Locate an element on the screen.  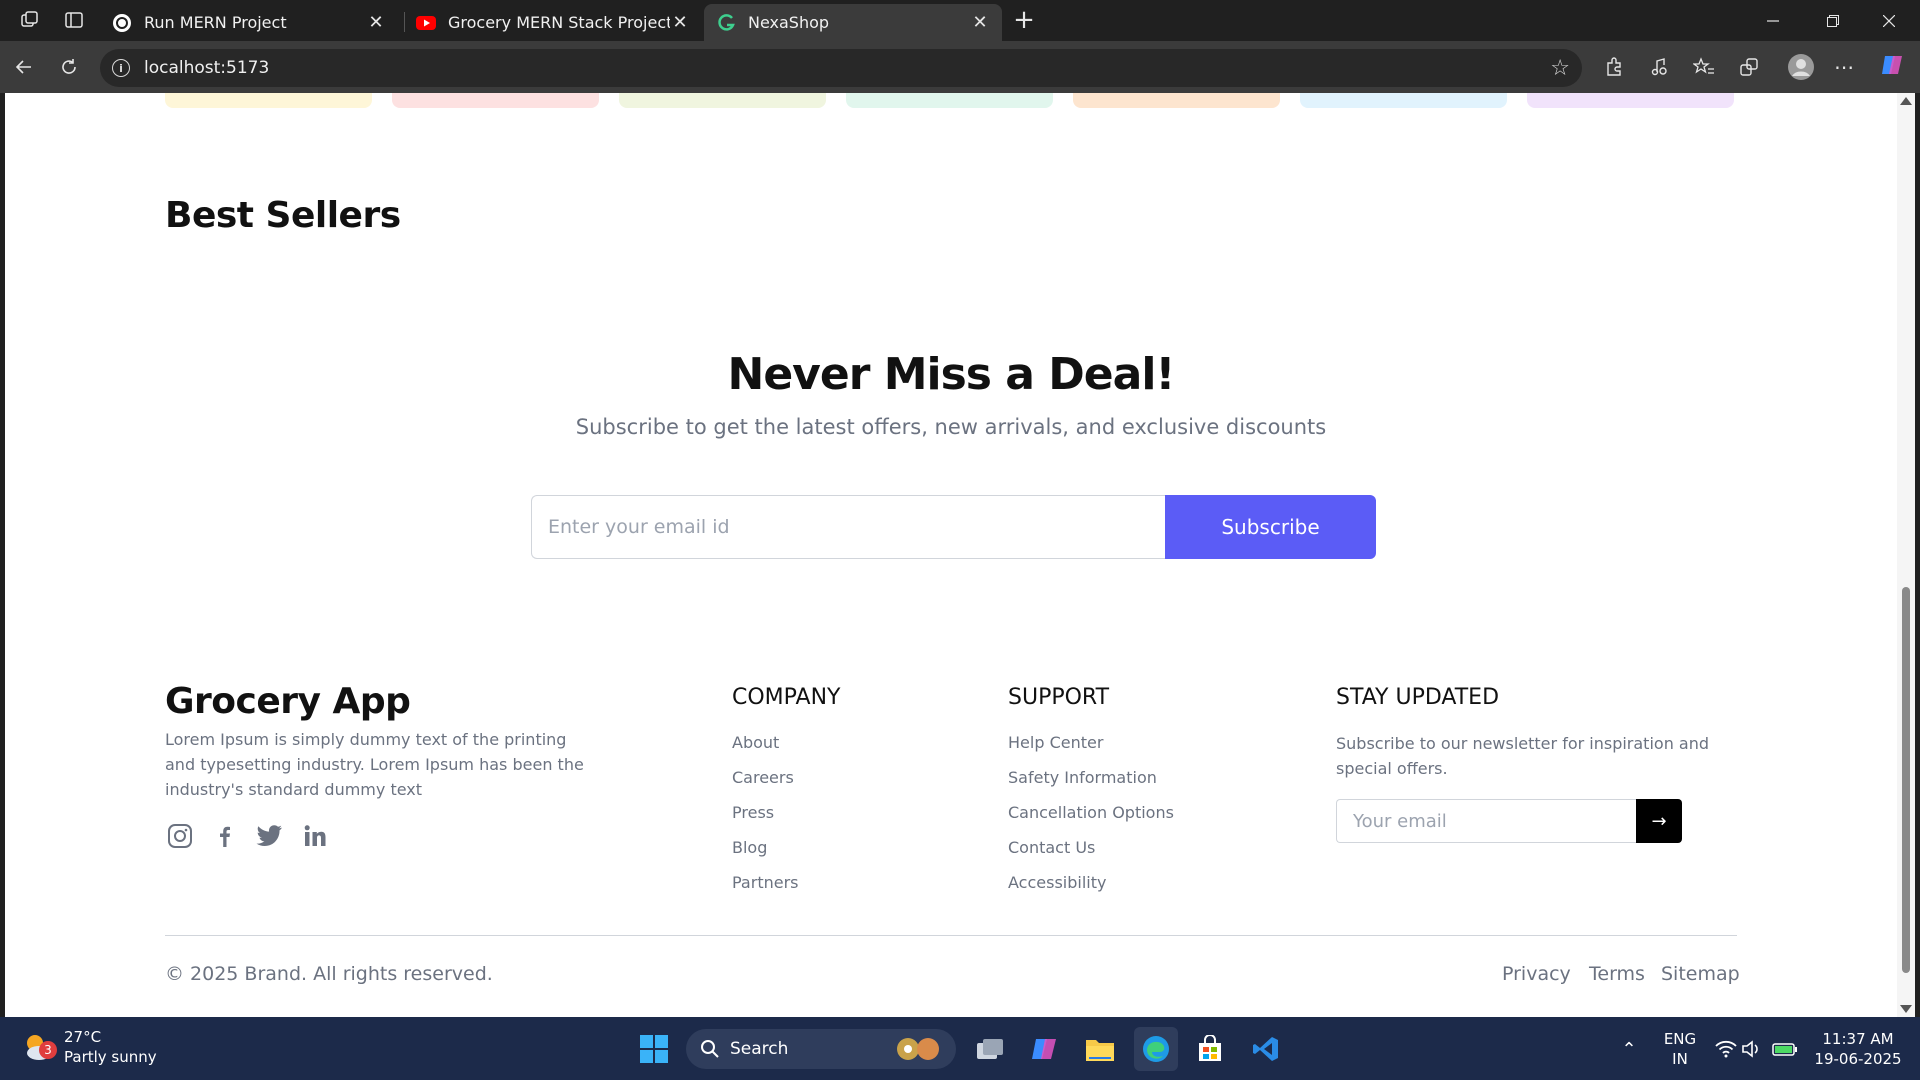
new-tab-icon: + is located at coordinates (1024, 20).